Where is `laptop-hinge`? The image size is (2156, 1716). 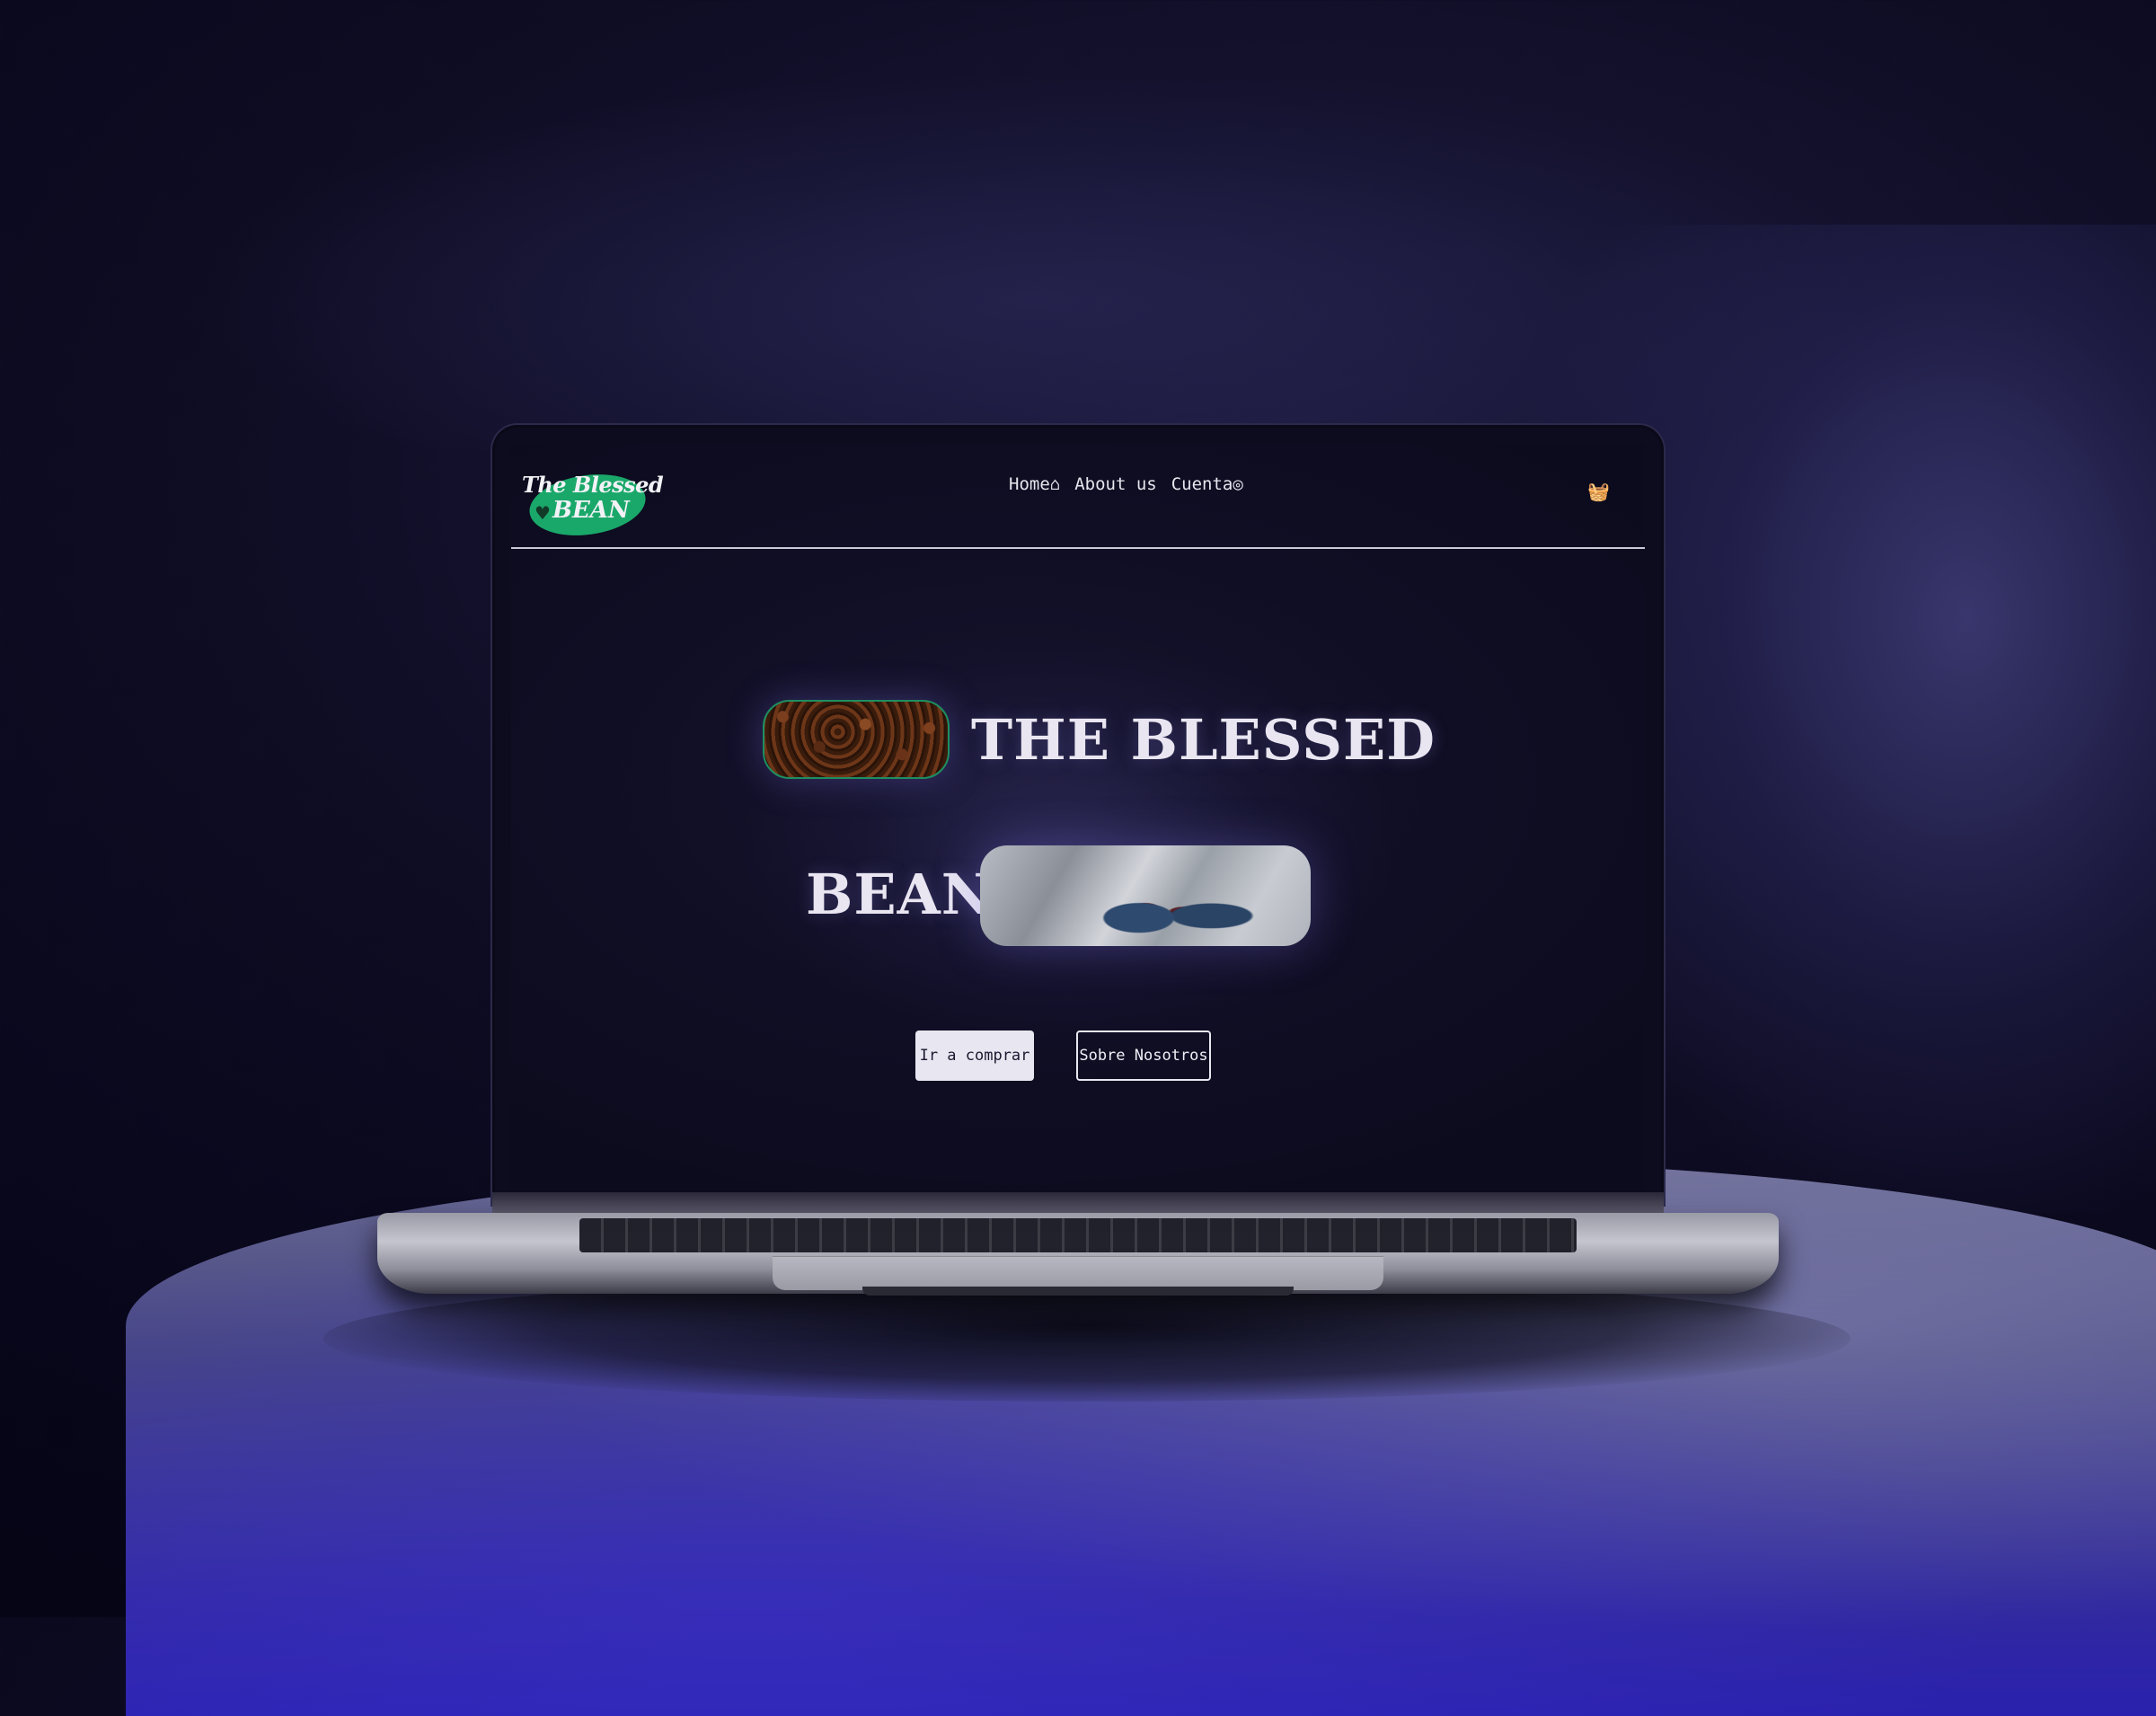 laptop-hinge is located at coordinates (1078, 1203).